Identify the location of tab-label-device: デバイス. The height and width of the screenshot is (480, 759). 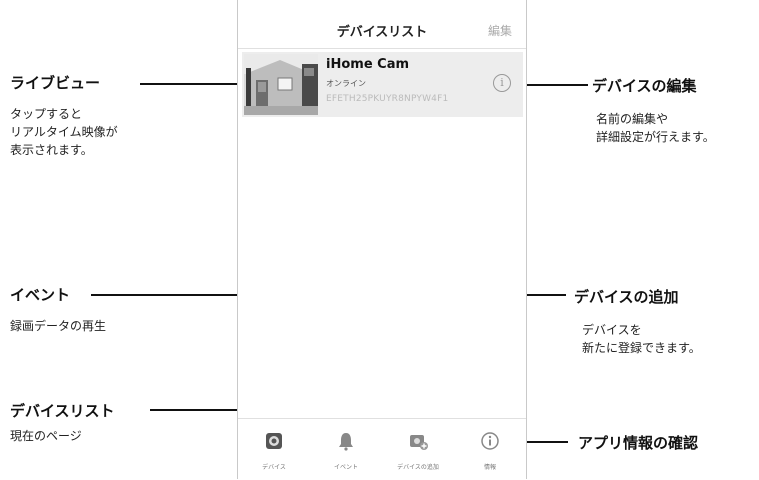
(274, 467).